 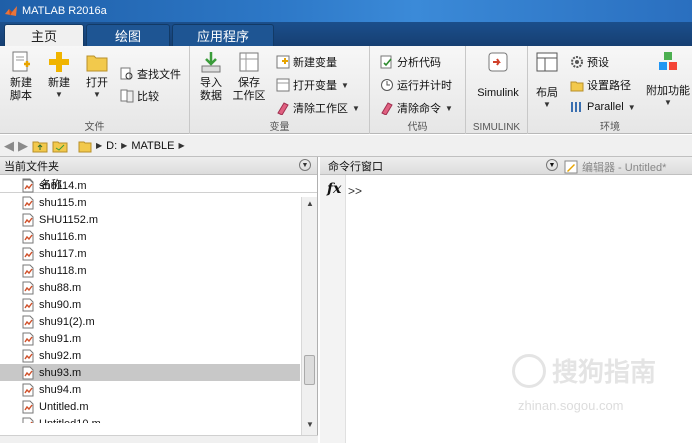 What do you see at coordinates (128, 35) in the screenshot?
I see `tab-plots: 绘图` at bounding box center [128, 35].